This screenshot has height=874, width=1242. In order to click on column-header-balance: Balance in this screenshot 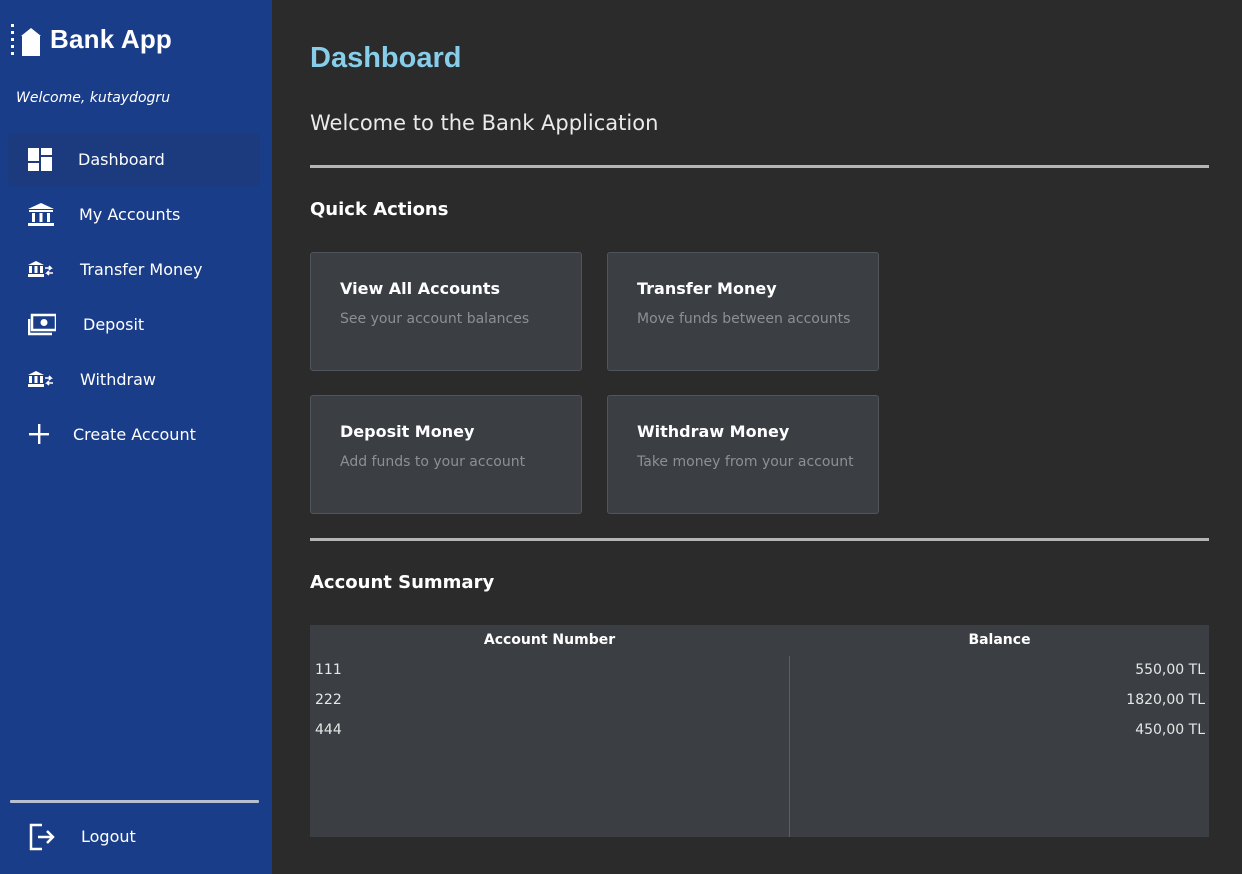, I will do `click(999, 640)`.